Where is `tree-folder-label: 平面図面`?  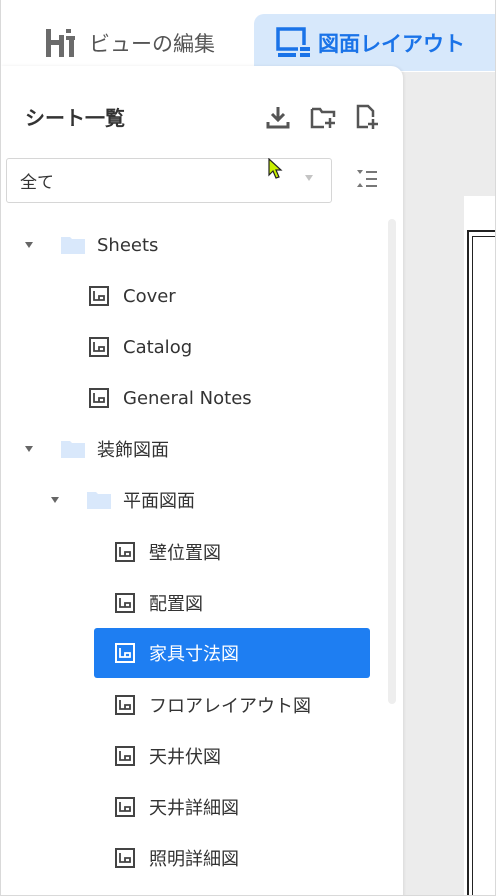 tree-folder-label: 平面図面 is located at coordinates (159, 501).